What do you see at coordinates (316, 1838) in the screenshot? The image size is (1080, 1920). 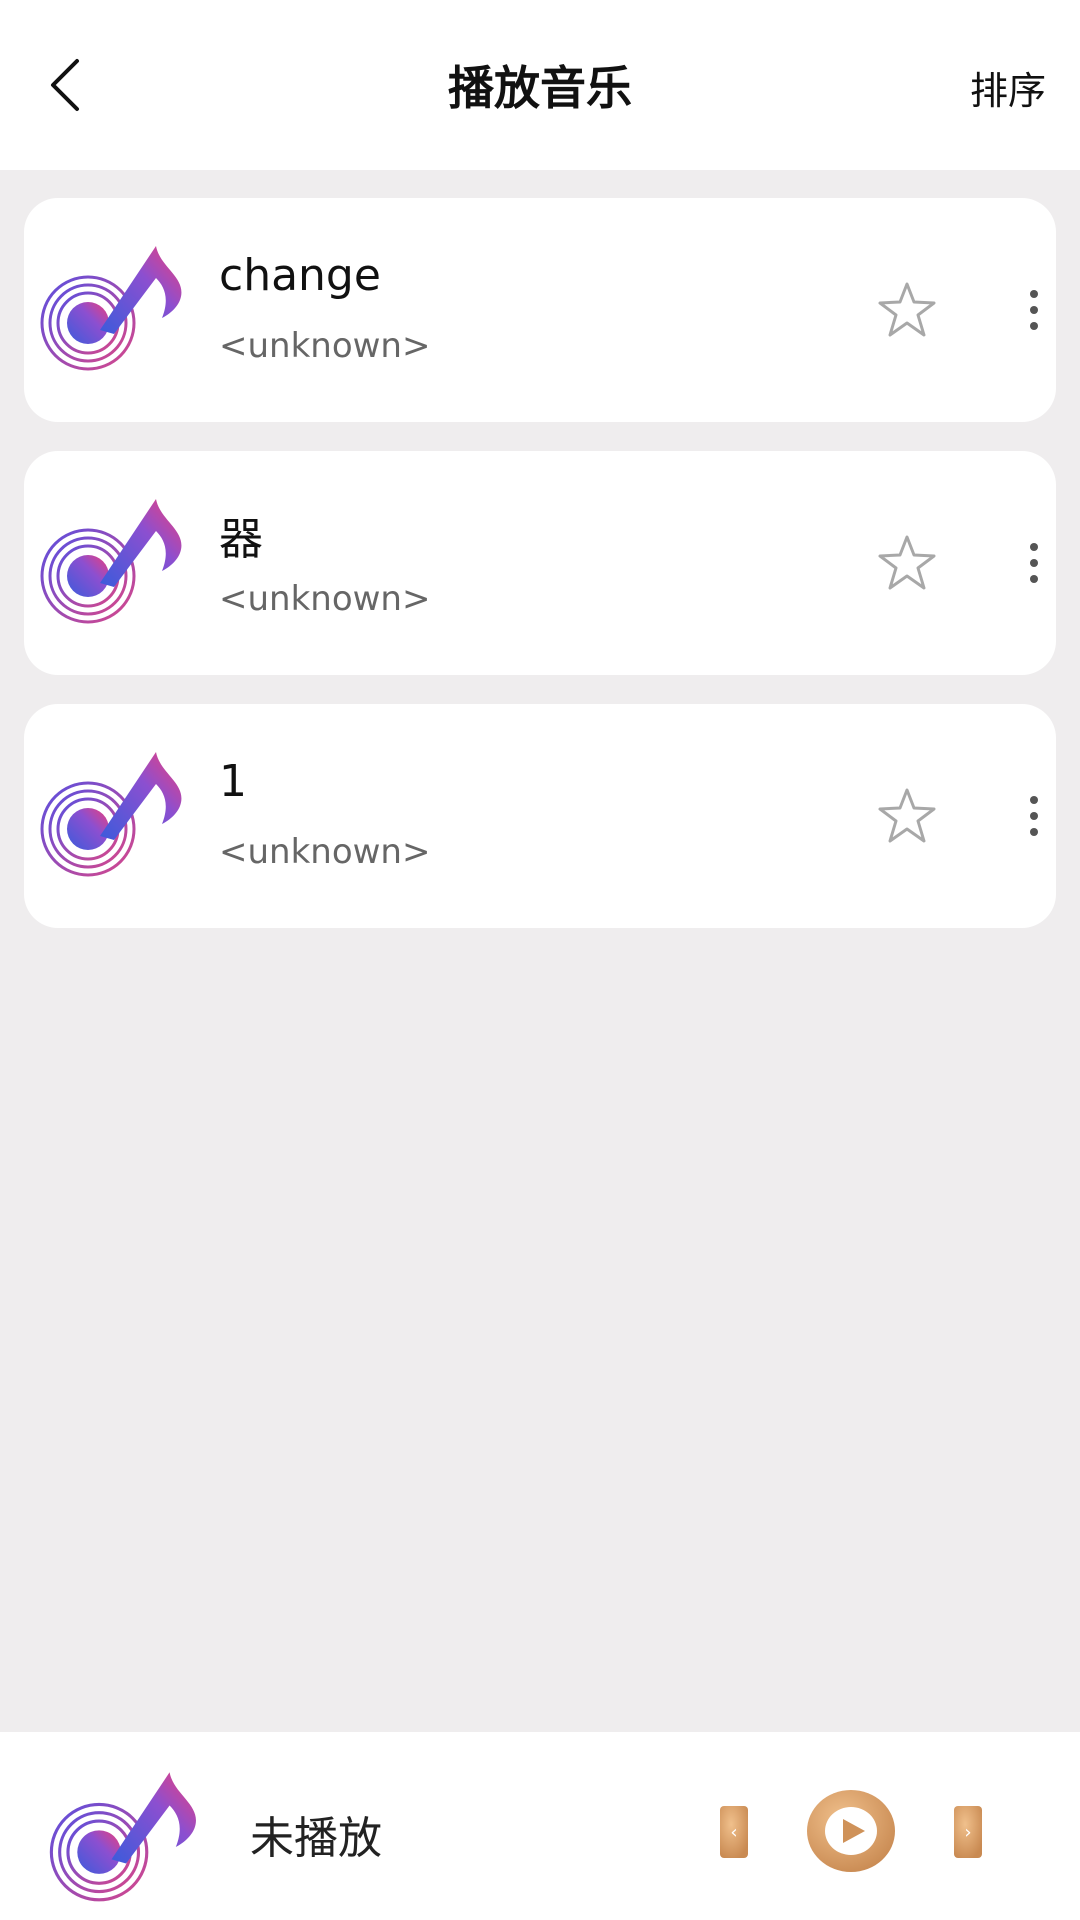 I see `now-playing-status: 未播放` at bounding box center [316, 1838].